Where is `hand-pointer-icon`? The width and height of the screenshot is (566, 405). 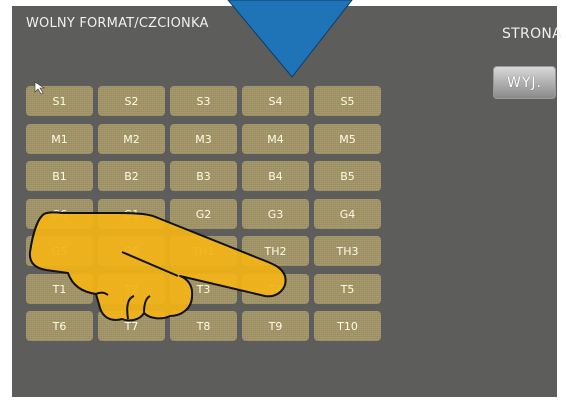
hand-pointer-icon is located at coordinates (157, 266).